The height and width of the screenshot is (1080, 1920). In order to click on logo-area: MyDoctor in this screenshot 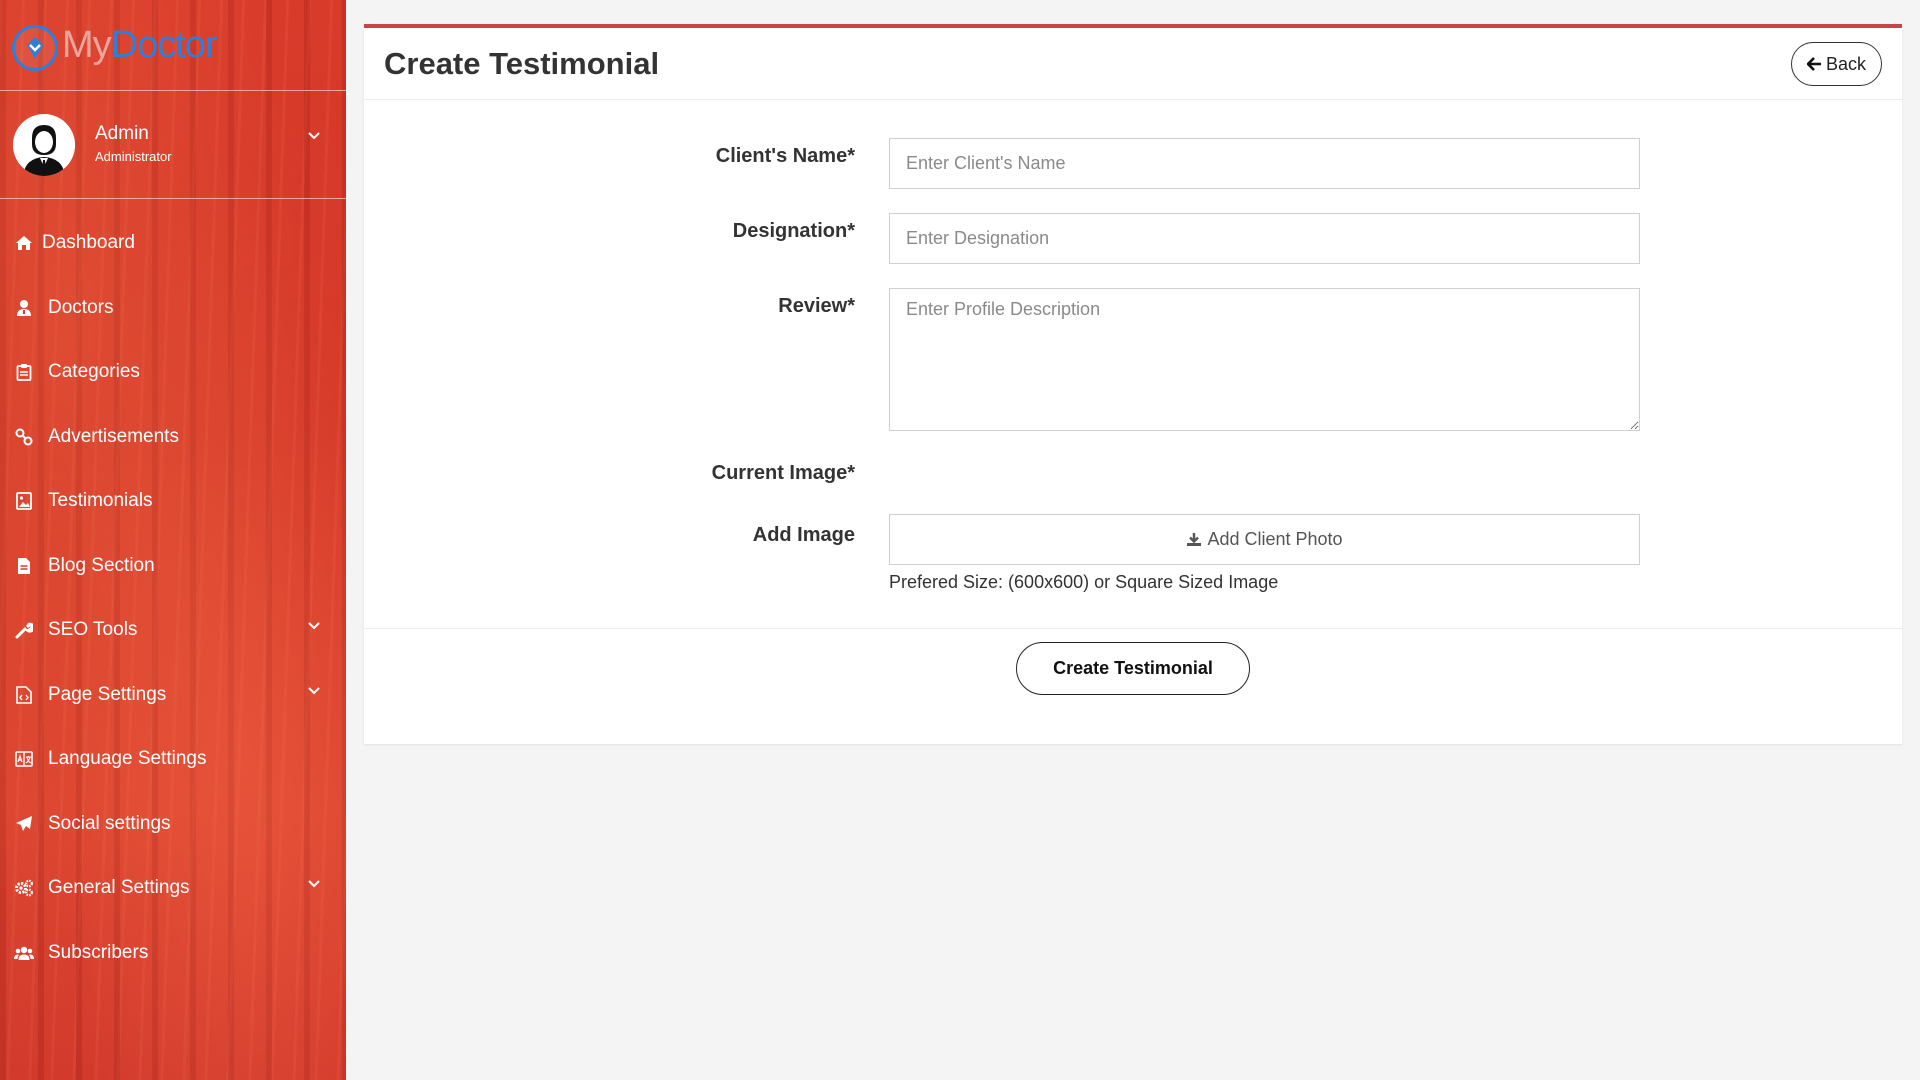, I will do `click(173, 45)`.